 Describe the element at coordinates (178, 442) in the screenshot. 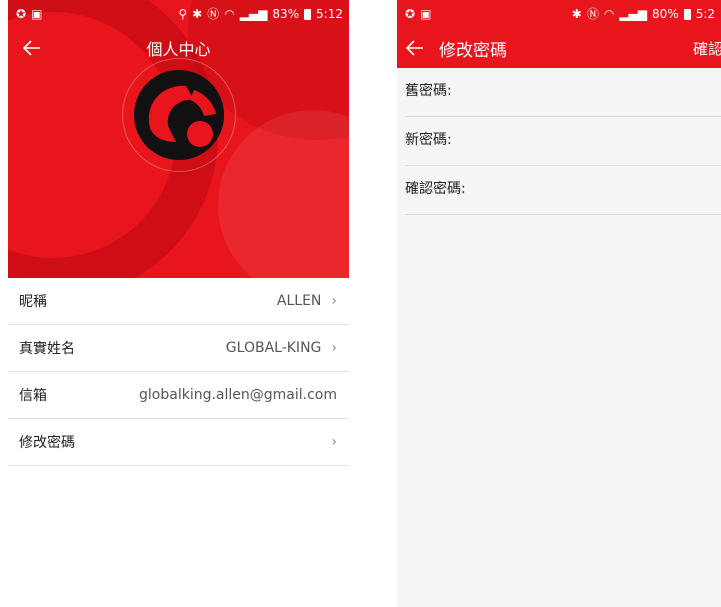

I see `list-item-change-password: 修改密碼 ›` at that location.